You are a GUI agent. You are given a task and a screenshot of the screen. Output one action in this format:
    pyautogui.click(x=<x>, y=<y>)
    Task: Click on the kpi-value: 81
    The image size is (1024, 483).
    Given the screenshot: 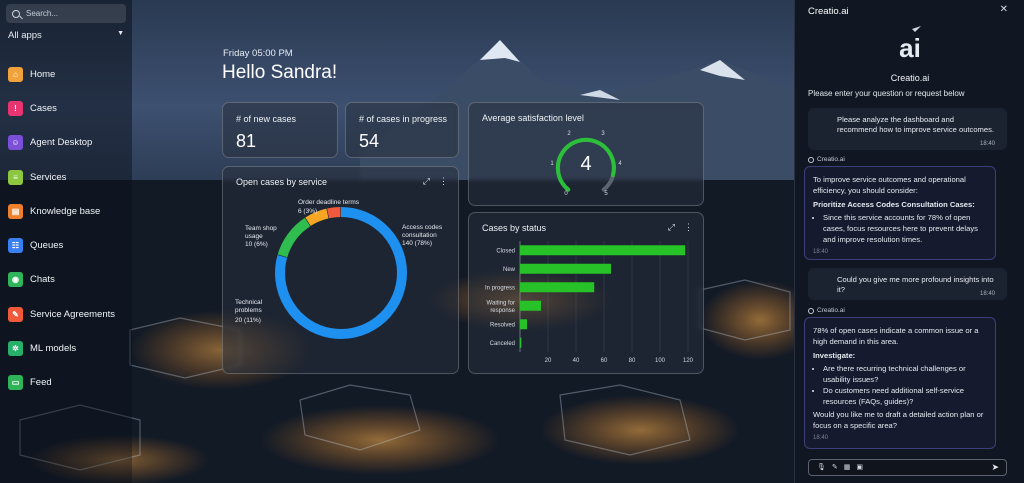 What is the action you would take?
    pyautogui.click(x=246, y=141)
    